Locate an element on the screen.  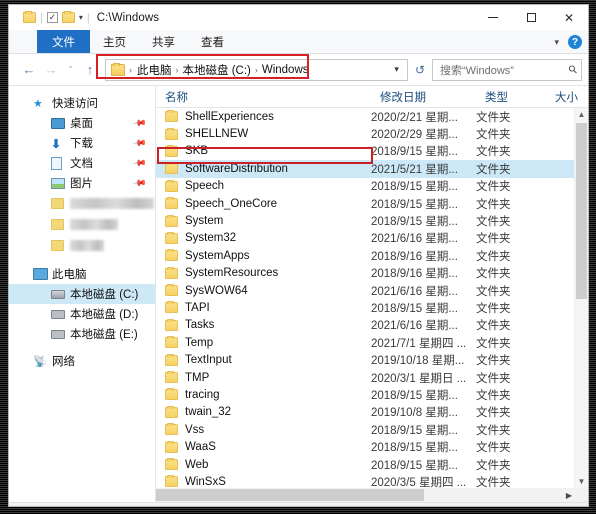
table-row: Speech_OneCore 2018/9/15 星期... 文件夹 is located at coordinates (372, 203).